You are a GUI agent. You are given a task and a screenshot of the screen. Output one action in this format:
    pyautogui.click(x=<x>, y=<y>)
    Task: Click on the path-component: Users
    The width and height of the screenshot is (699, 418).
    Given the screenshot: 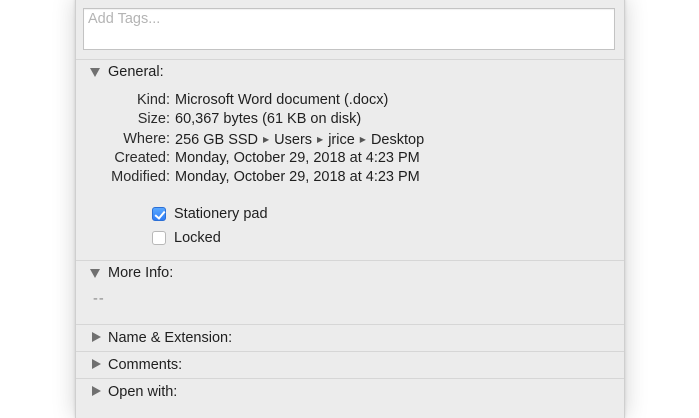 What is the action you would take?
    pyautogui.click(x=293, y=139)
    